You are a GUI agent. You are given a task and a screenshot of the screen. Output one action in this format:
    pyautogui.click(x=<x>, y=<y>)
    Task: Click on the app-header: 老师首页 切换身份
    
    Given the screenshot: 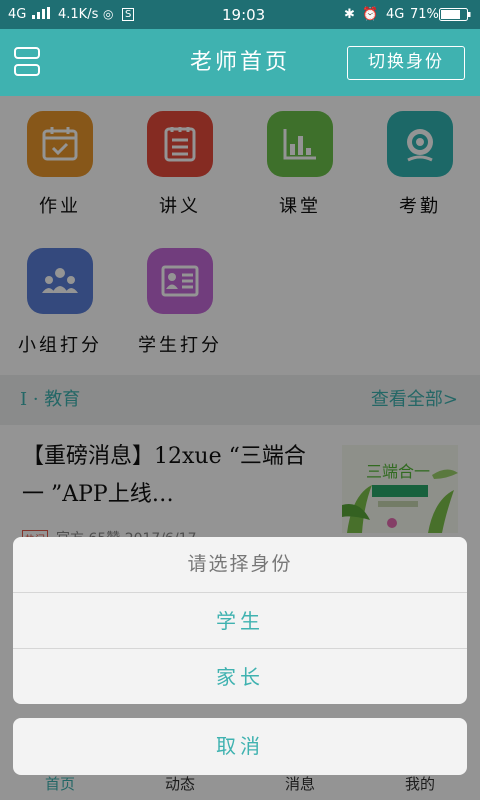 What is the action you would take?
    pyautogui.click(x=240, y=62)
    